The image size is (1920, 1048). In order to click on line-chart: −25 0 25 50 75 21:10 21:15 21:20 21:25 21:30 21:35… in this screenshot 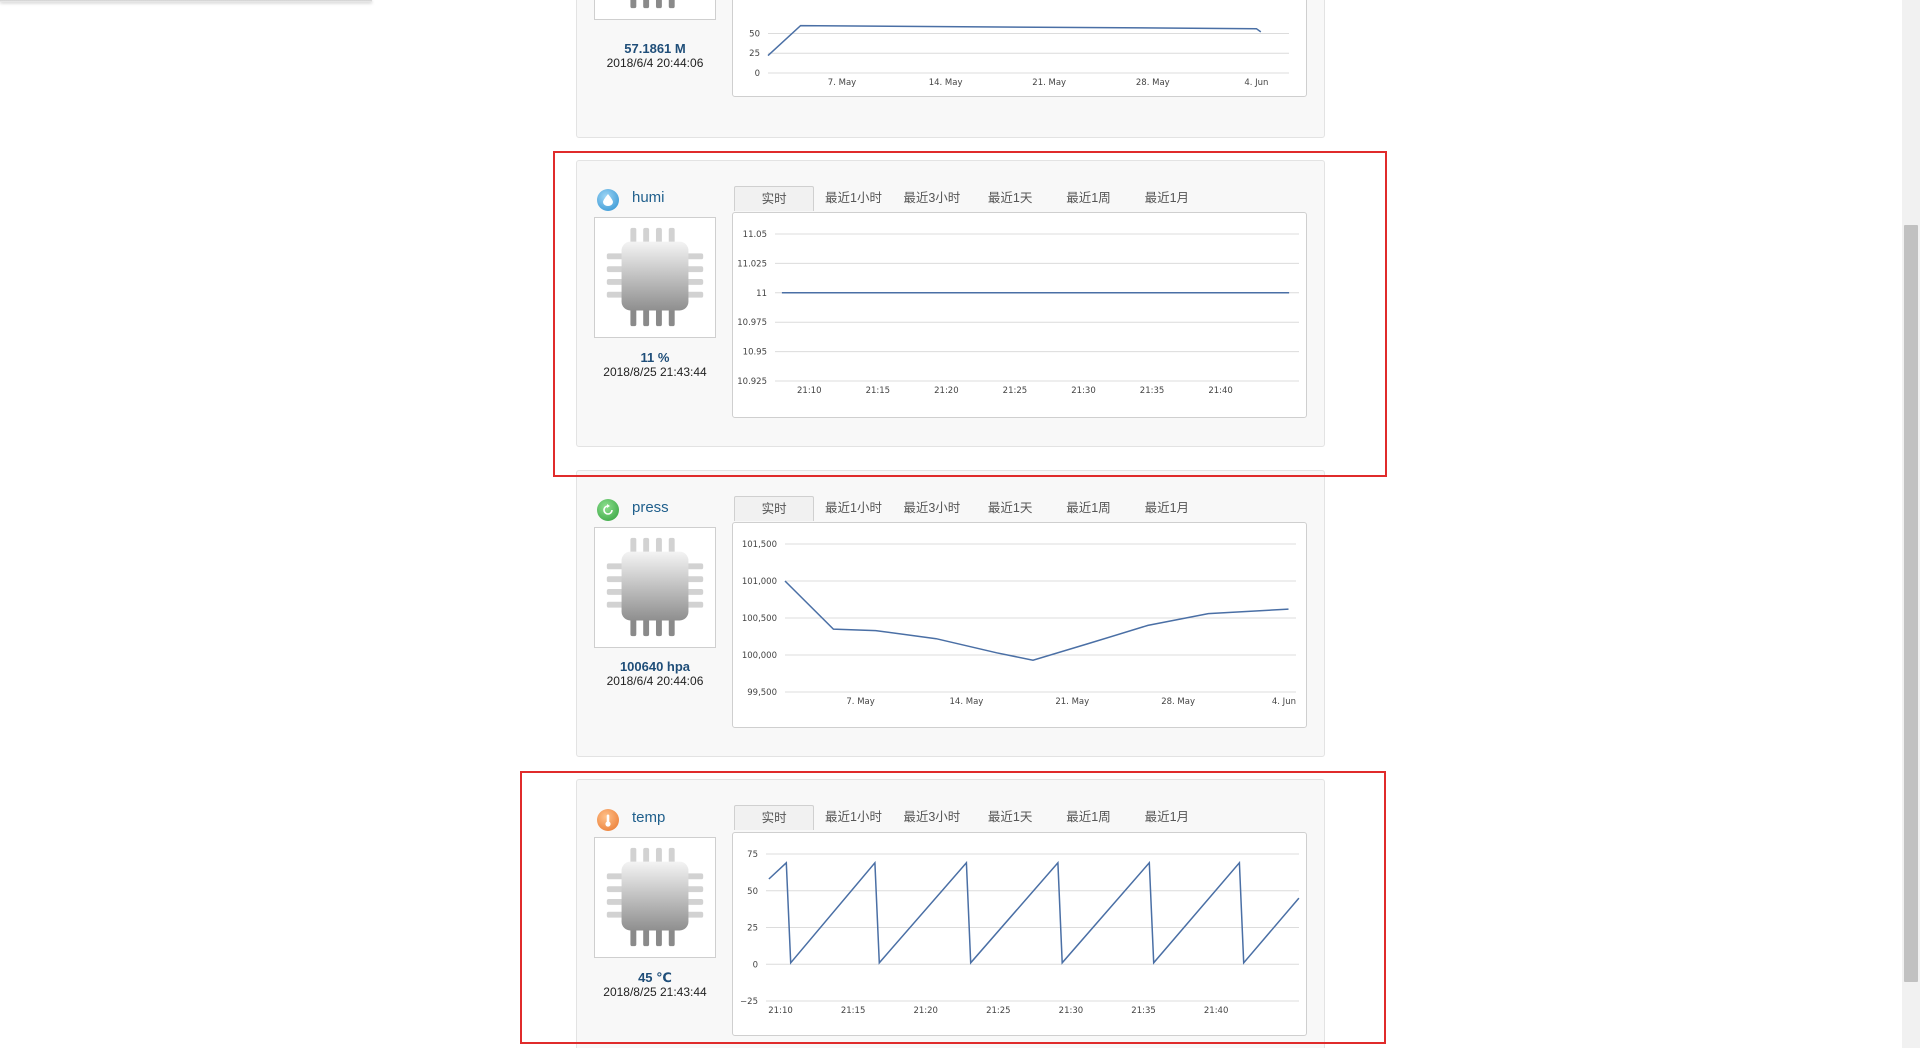, I will do `click(1020, 933)`.